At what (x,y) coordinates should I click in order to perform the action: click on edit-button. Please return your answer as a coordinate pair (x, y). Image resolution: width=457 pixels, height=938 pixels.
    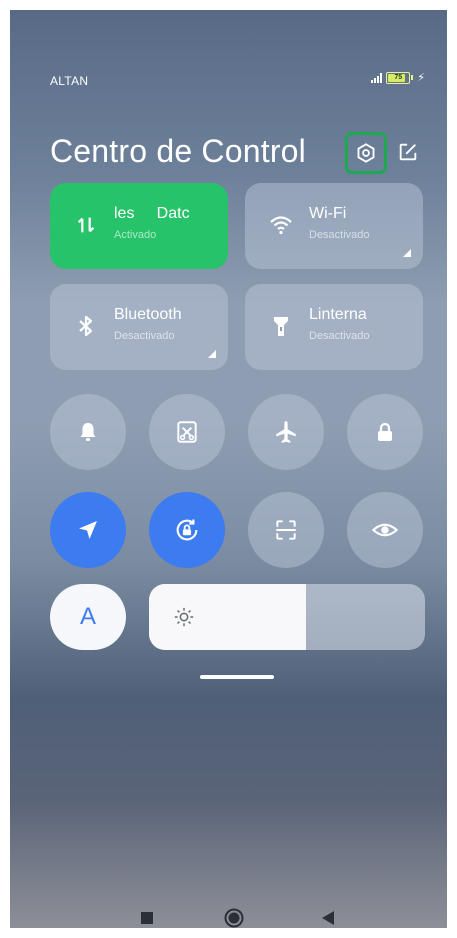
    Looking at the image, I should click on (408, 152).